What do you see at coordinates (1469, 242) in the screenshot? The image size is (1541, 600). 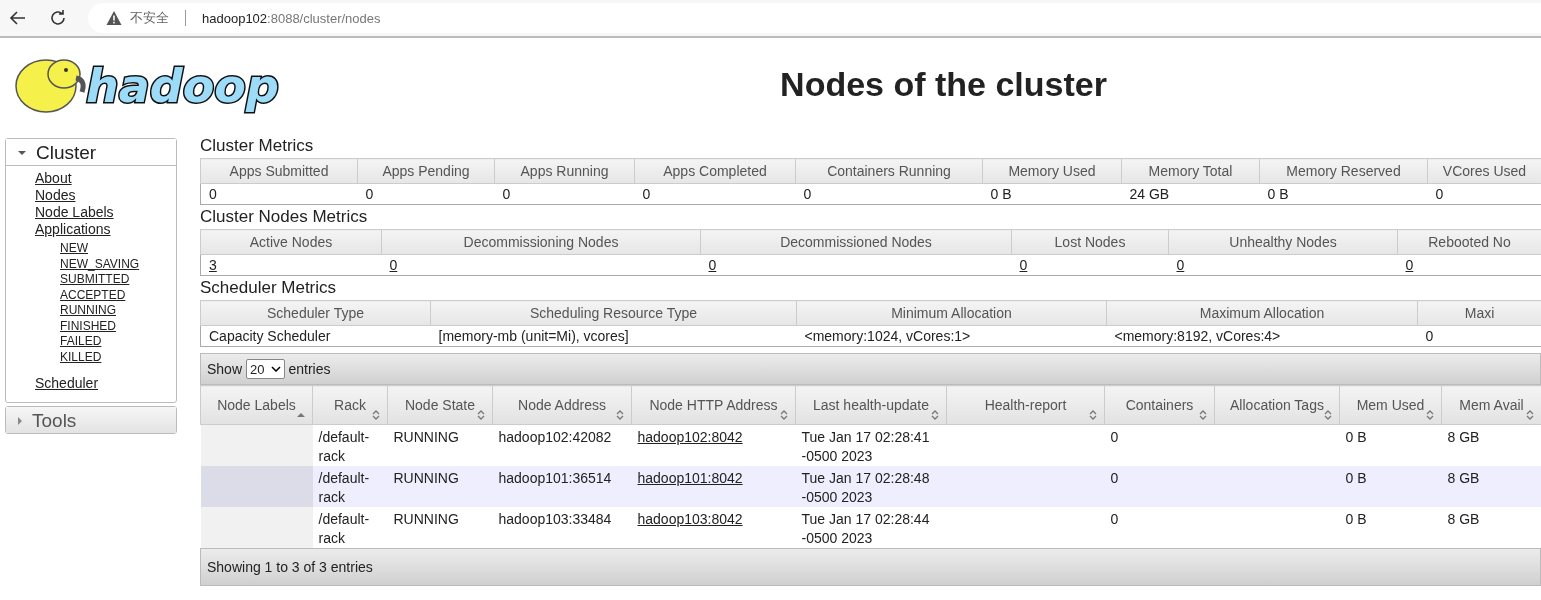 I see `column-header: Rebooted No` at bounding box center [1469, 242].